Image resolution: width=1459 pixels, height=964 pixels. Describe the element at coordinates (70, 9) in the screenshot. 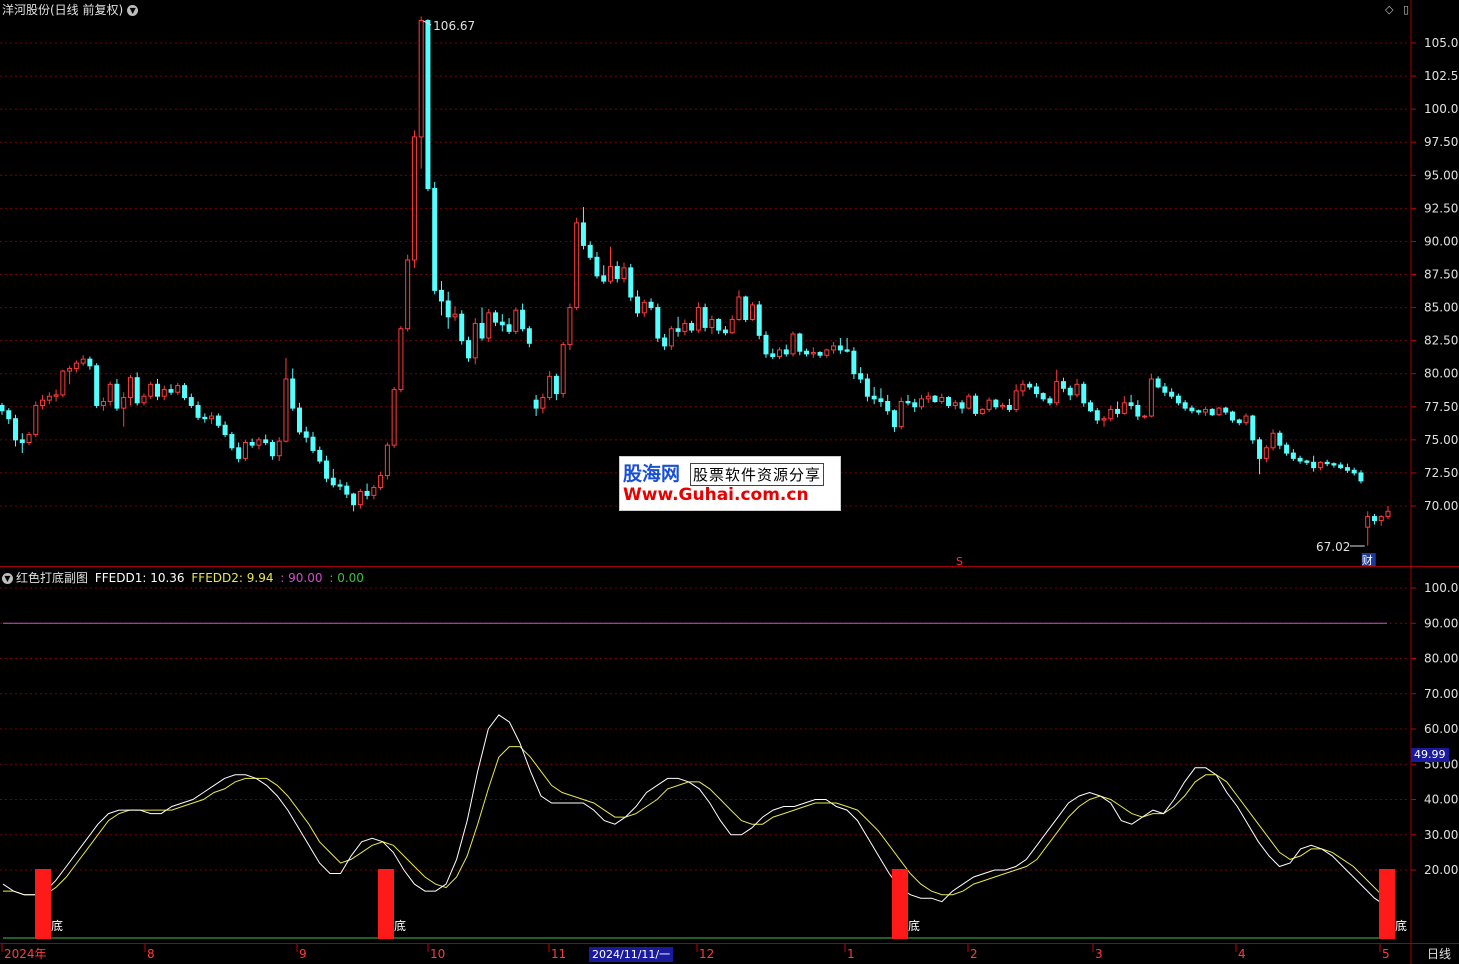

I see `chart-title: 洋河股份(日线 前复权) ▼` at that location.